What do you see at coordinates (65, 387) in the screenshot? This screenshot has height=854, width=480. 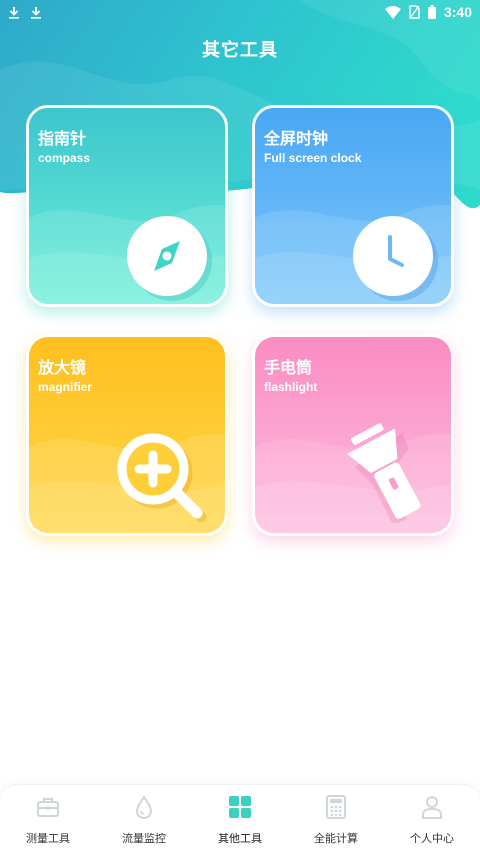 I see `card-subtitle: magnifier` at bounding box center [65, 387].